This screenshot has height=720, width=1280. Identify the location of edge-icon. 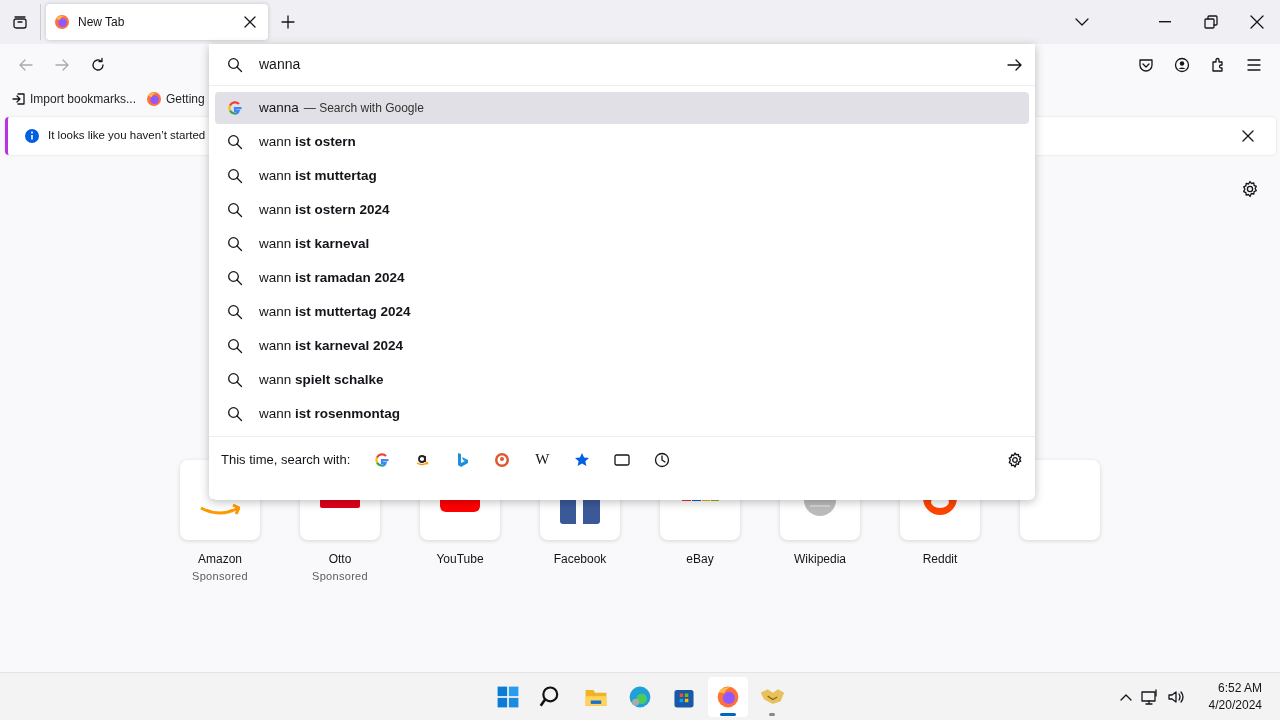
(640, 697).